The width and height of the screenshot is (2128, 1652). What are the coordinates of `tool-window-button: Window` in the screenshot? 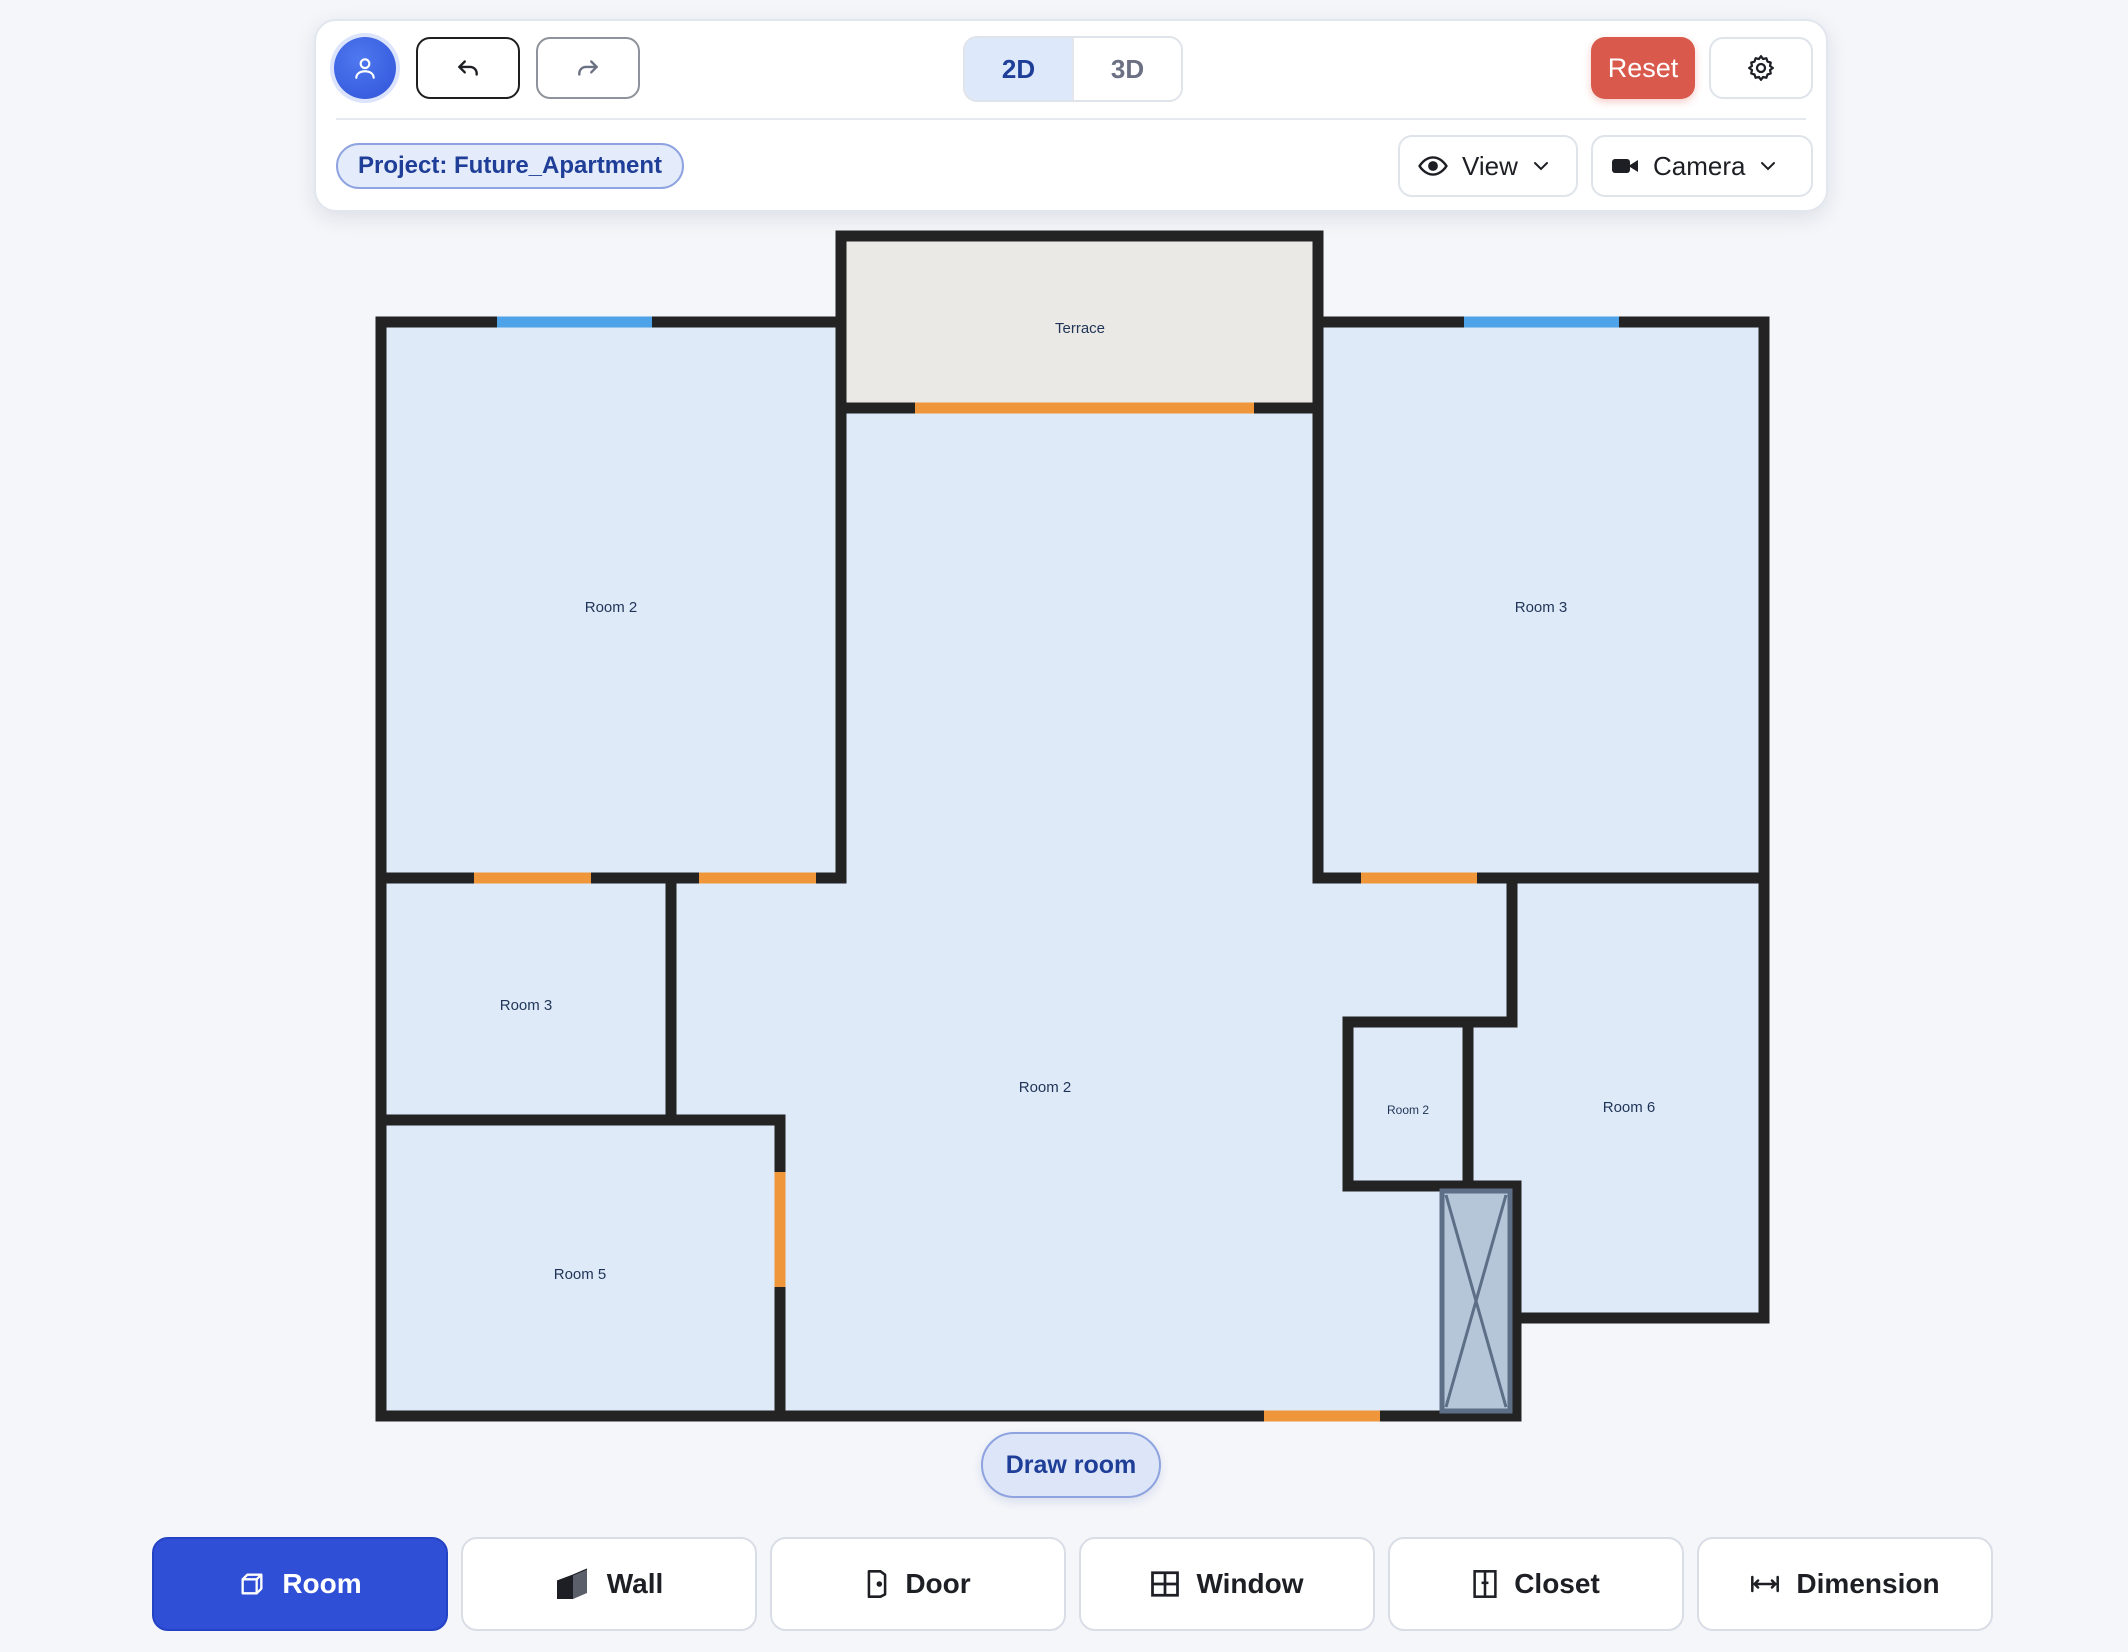 It's located at (1227, 1584).